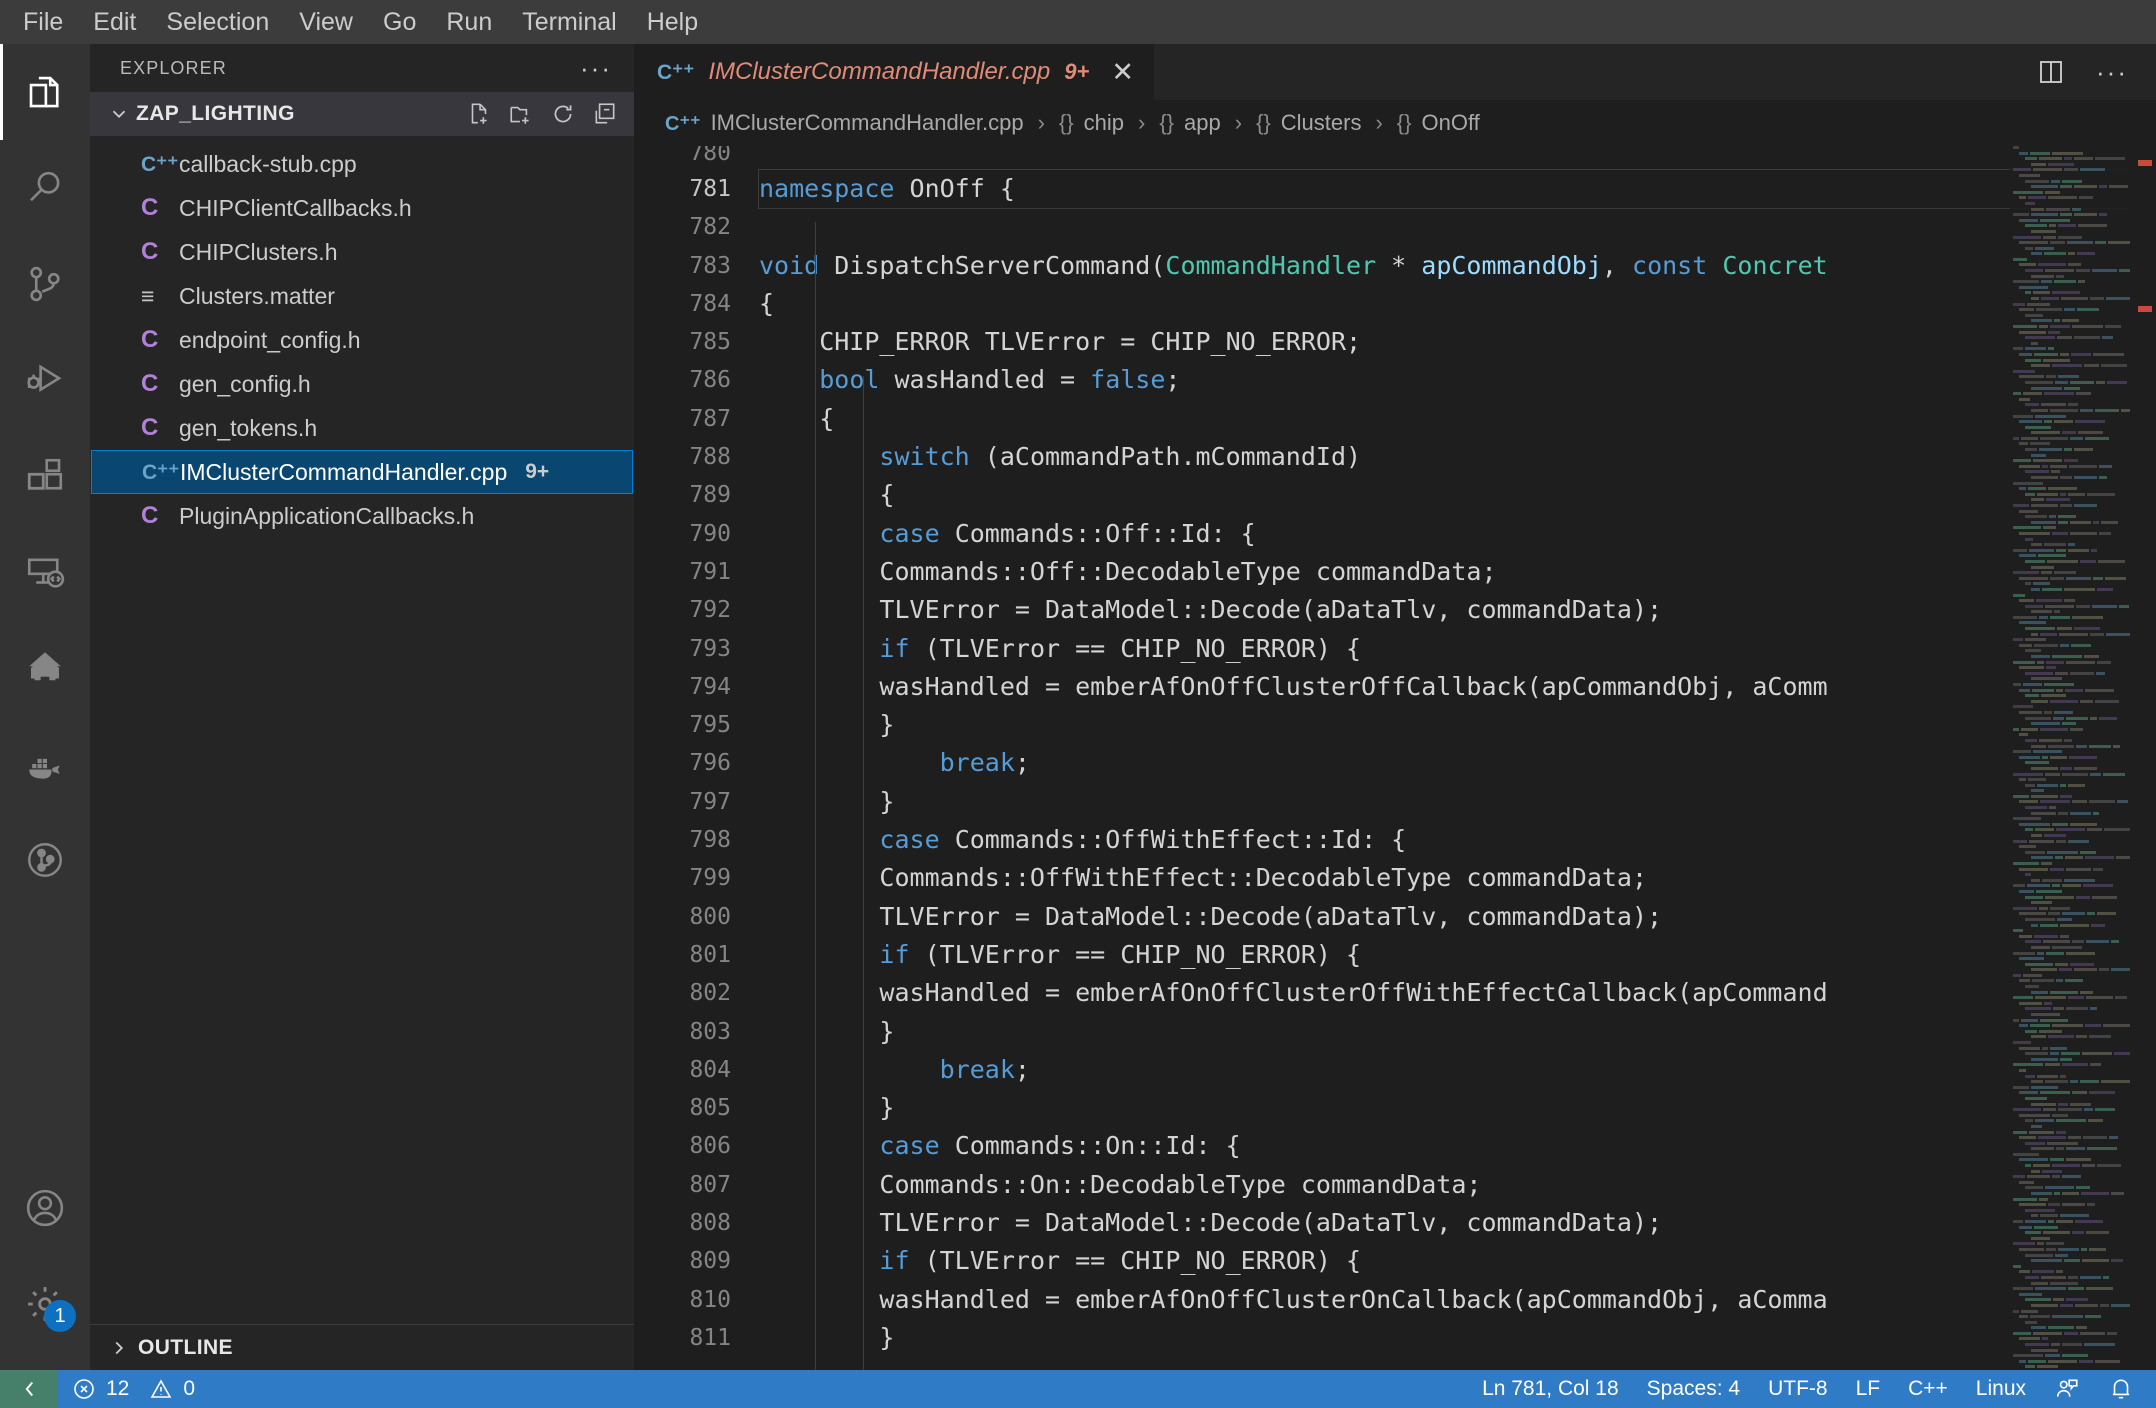 The height and width of the screenshot is (1408, 2156). What do you see at coordinates (362, 340) in the screenshot?
I see `file-row-endpoint-config: C endpoint_config.h` at bounding box center [362, 340].